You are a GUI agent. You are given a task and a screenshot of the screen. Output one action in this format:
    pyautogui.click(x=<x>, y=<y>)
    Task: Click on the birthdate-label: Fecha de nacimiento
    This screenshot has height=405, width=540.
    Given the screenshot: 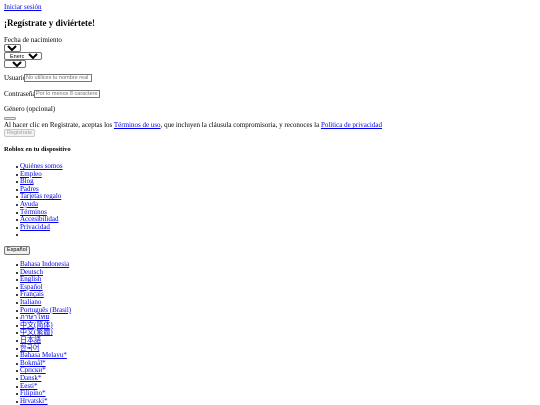 What is the action you would take?
    pyautogui.click(x=33, y=40)
    